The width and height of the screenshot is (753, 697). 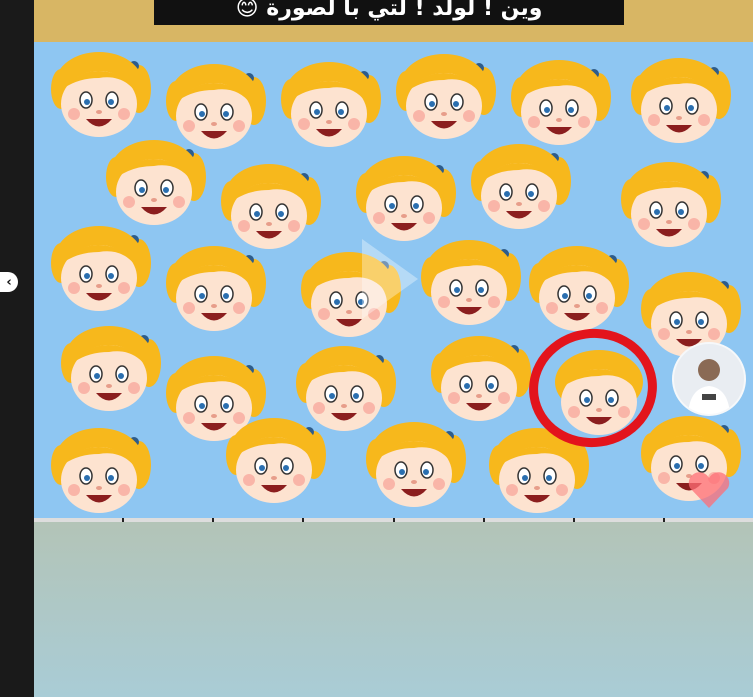 What do you see at coordinates (709, 490) in the screenshot?
I see `heart-icon` at bounding box center [709, 490].